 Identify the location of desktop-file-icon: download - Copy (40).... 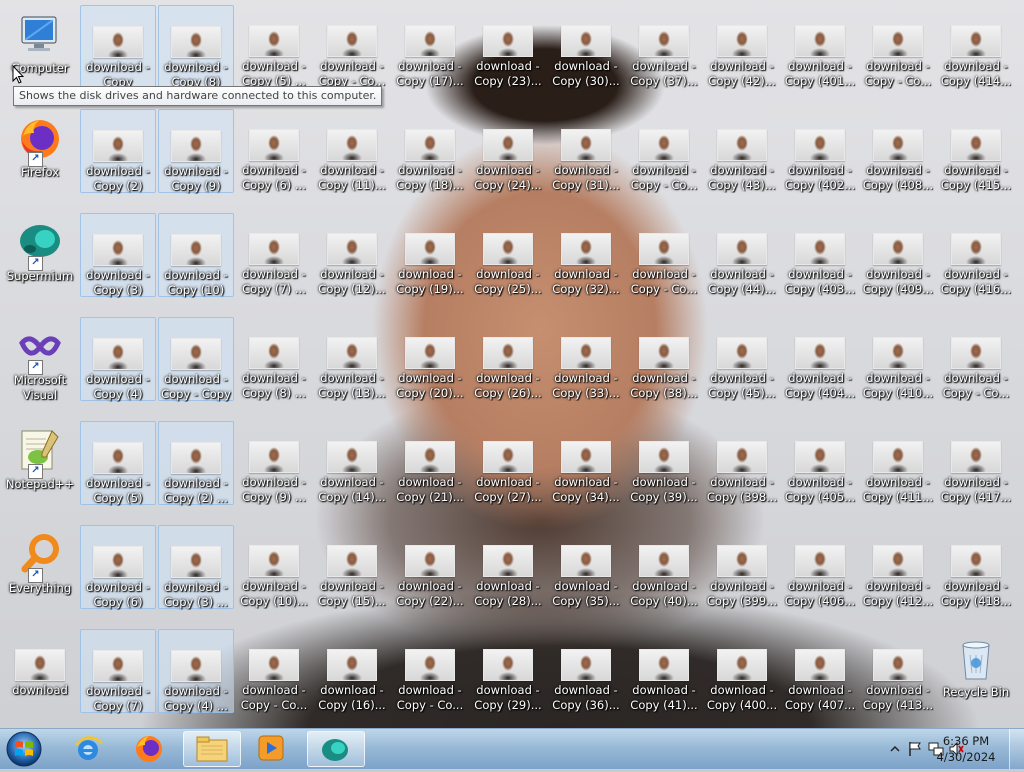
(664, 567).